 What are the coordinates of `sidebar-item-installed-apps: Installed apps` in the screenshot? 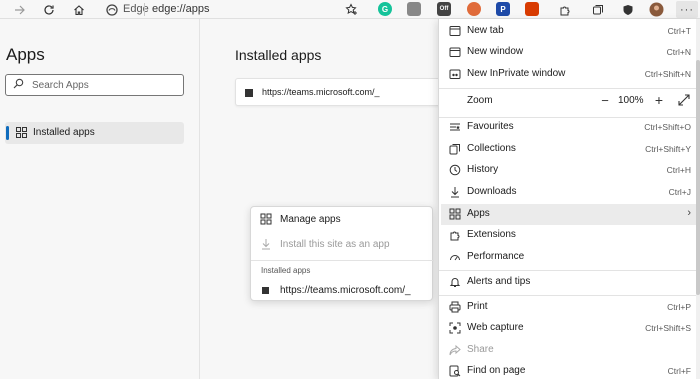 It's located at (94, 133).